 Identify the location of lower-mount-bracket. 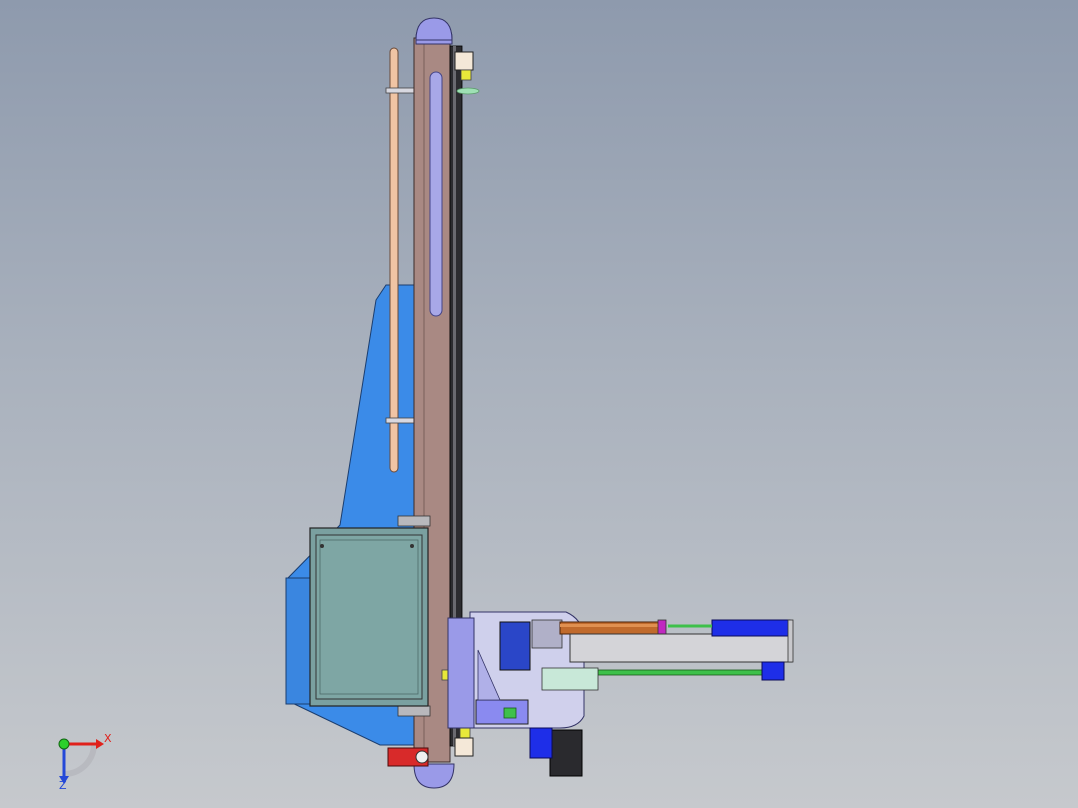
(414, 711).